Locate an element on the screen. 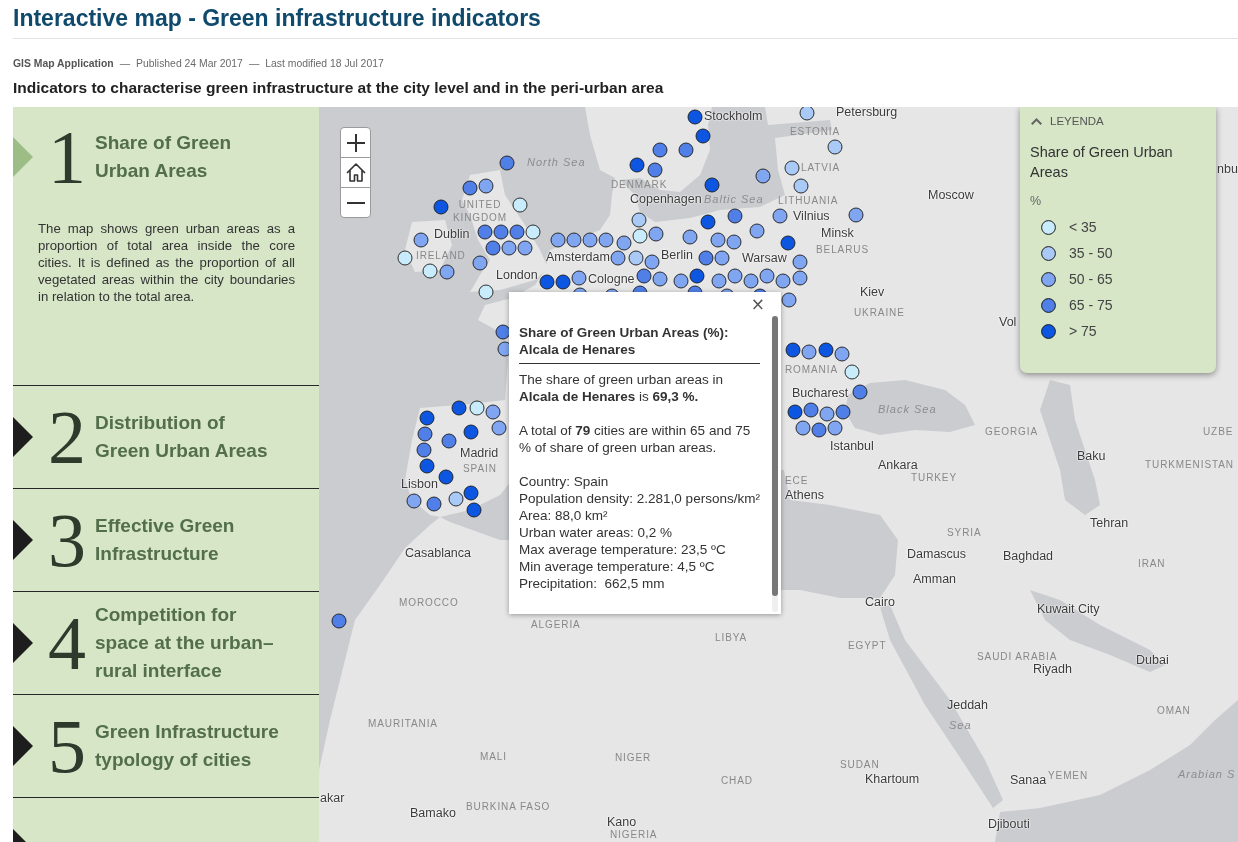  zoom-out-button is located at coordinates (355, 202).